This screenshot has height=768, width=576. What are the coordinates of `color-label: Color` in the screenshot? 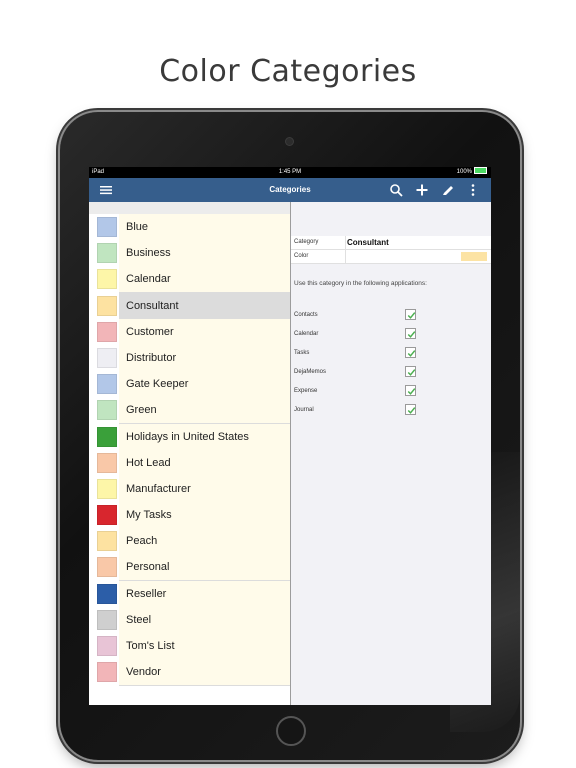 It's located at (301, 256).